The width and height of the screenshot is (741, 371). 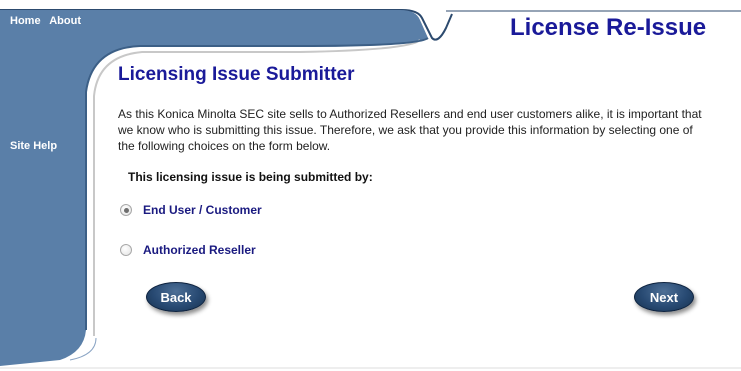 I want to click on authorized-reseller-label: Authorized Reseller, so click(x=199, y=250).